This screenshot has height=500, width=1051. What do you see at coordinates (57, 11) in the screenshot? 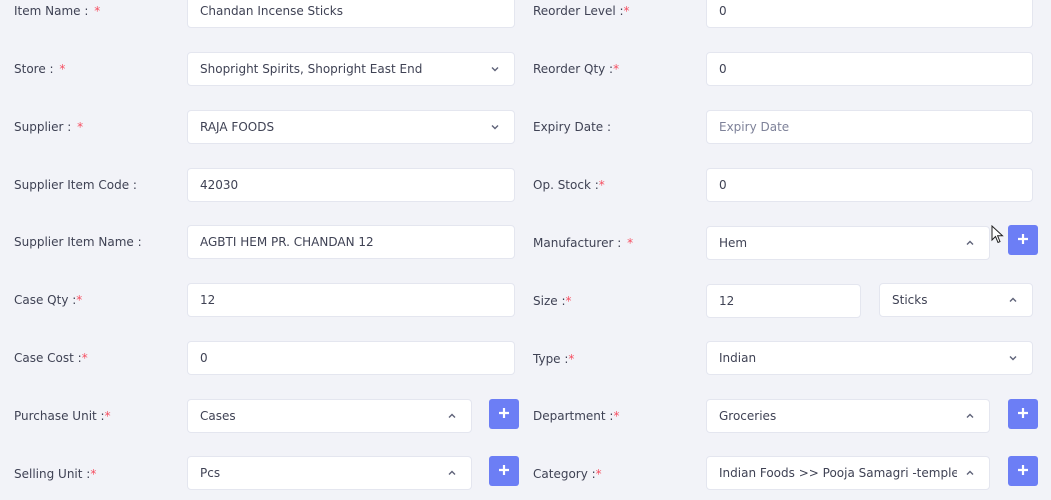
I see `item-name-label: Item Name : *` at bounding box center [57, 11].